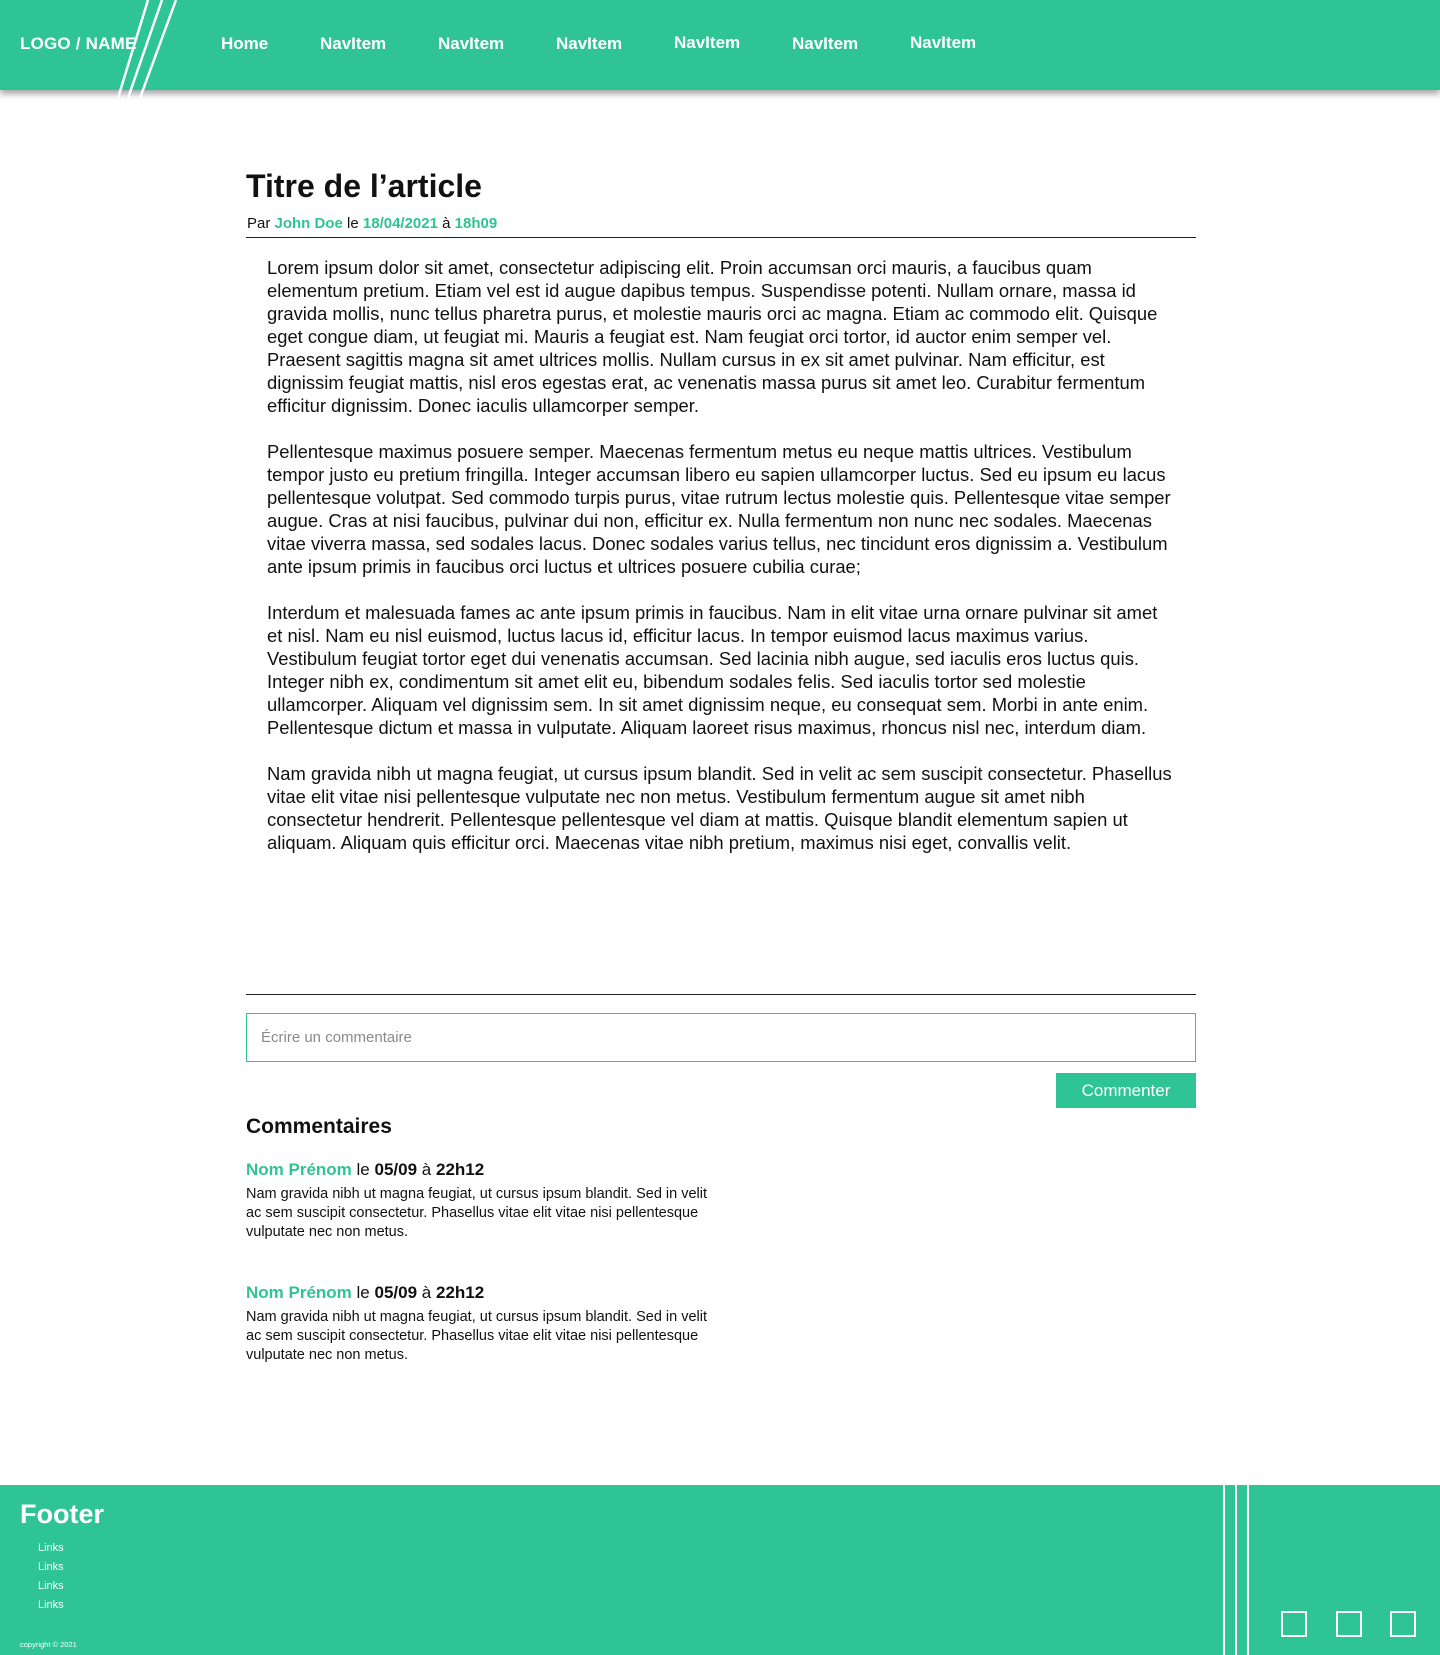 The height and width of the screenshot is (1655, 1440). I want to click on article-author: John Doe, so click(309, 223).